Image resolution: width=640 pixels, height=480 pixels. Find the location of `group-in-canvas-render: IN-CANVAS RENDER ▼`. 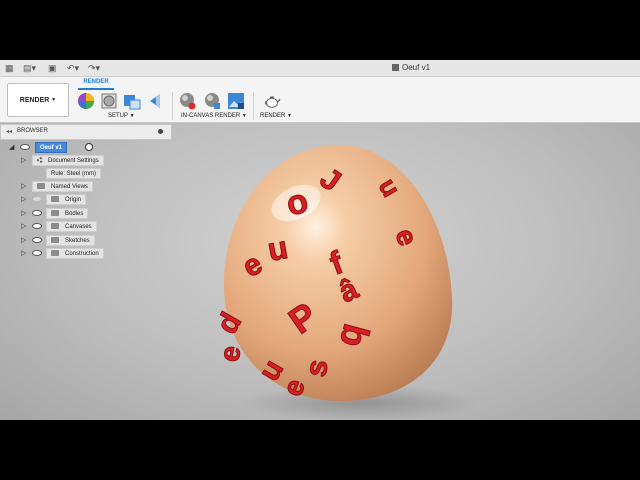

group-in-canvas-render: IN-CANVAS RENDER ▼ is located at coordinates (214, 116).